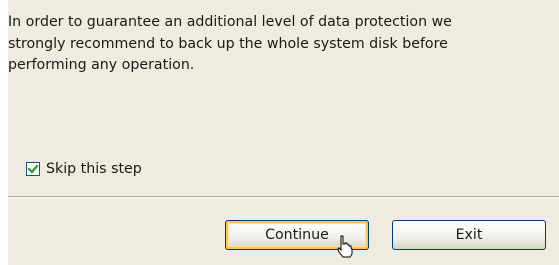 The height and width of the screenshot is (265, 559). I want to click on divider, so click(283, 197).